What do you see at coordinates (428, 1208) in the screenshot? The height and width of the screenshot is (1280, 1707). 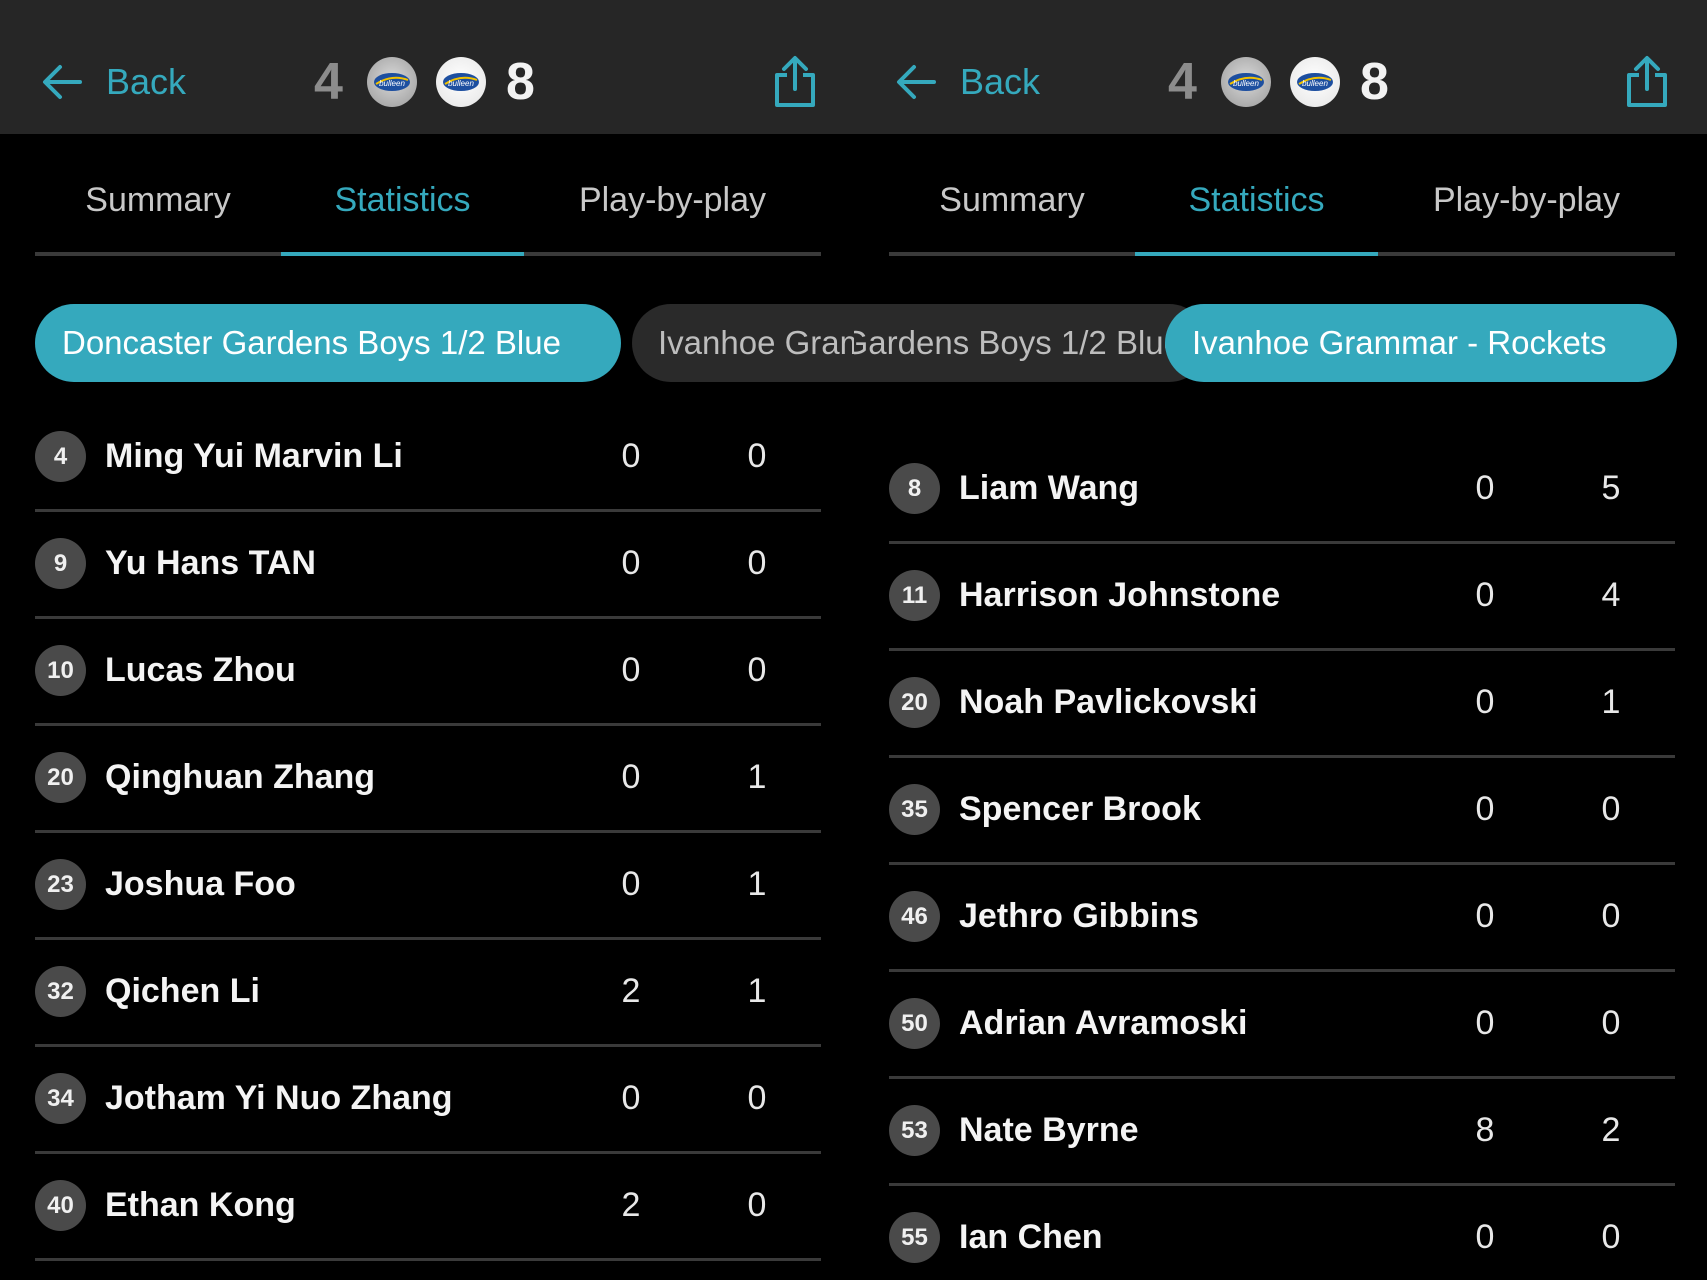 I see `player-row: 40 Ethan Kong 2 0` at bounding box center [428, 1208].